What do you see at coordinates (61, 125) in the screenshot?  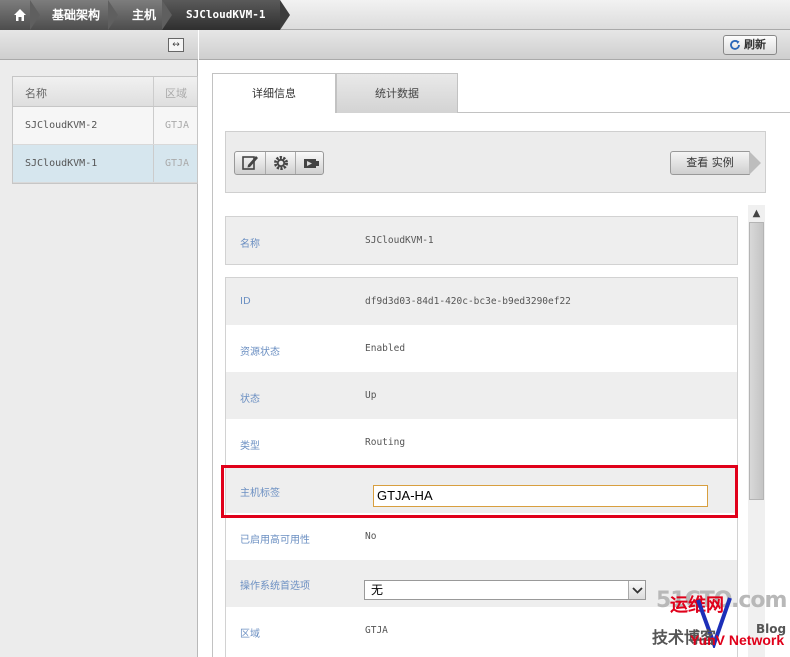 I see `host-name-cell: SJCloudKVM-2` at bounding box center [61, 125].